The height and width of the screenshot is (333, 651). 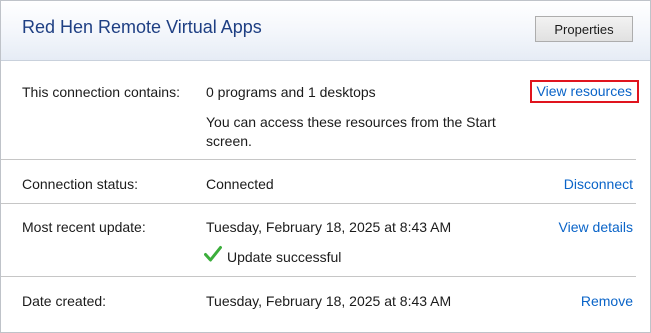 What do you see at coordinates (598, 184) in the screenshot?
I see `disconnect-link: Disconnect` at bounding box center [598, 184].